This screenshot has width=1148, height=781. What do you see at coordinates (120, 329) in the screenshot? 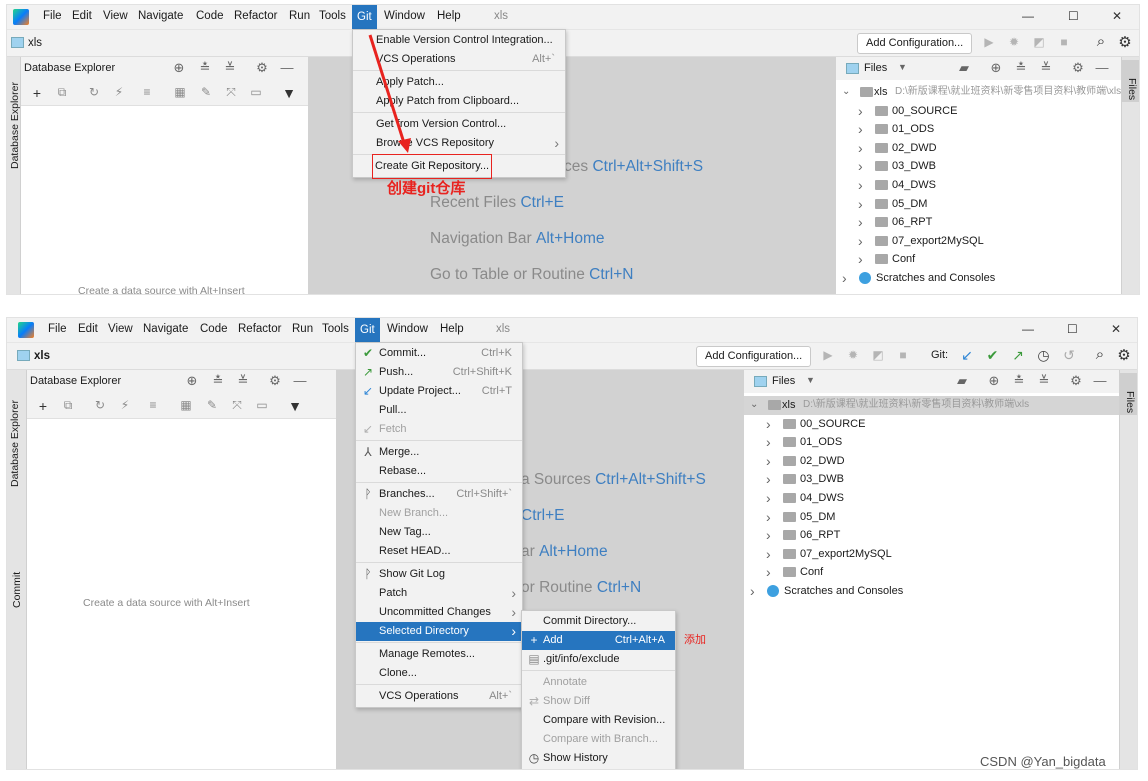
I see `menu-view: View` at bounding box center [120, 329].